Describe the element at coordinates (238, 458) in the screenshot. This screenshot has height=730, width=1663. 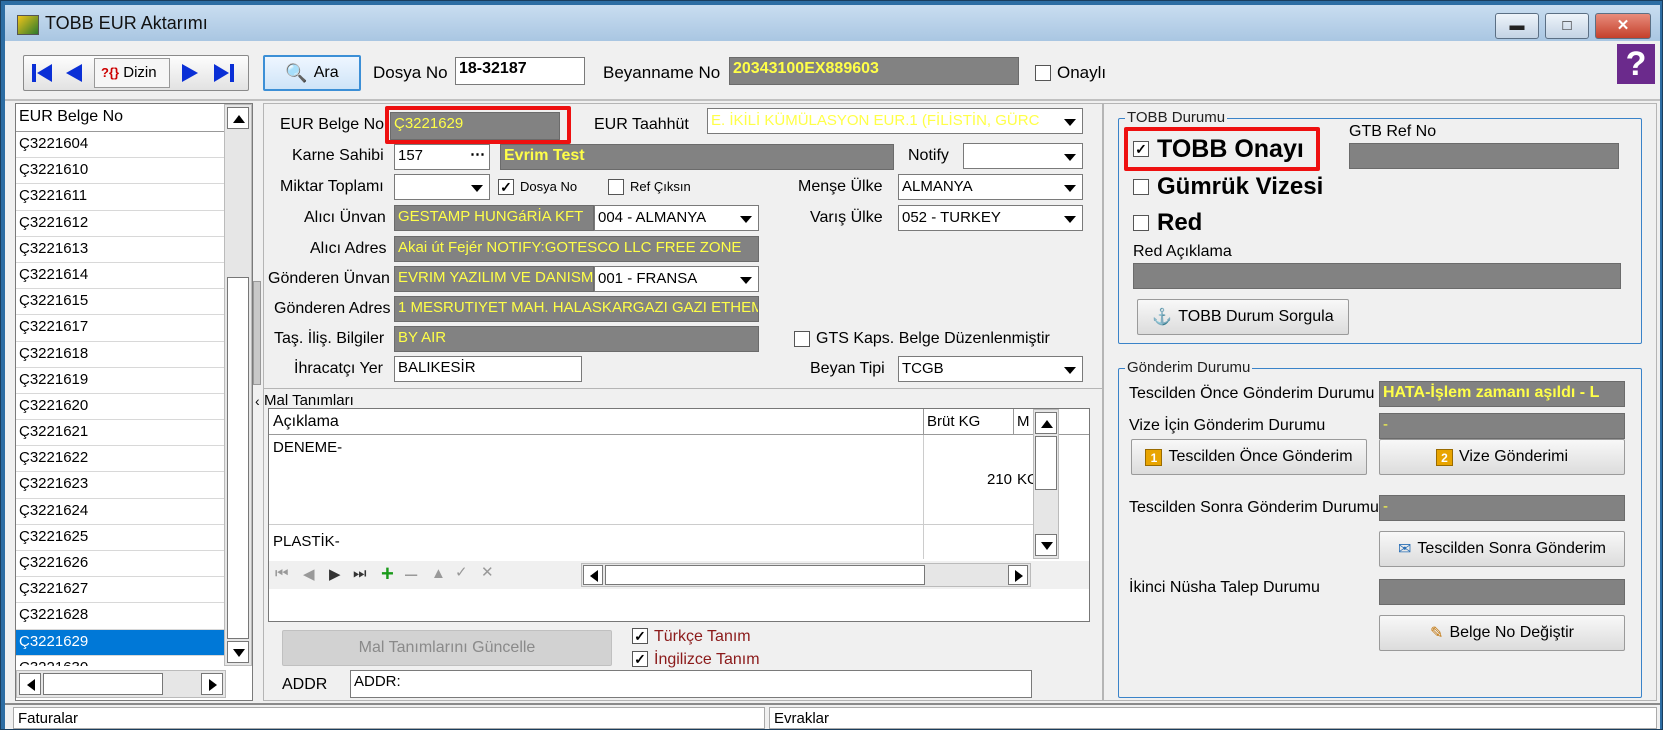
I see `list-scroll-thumb` at that location.